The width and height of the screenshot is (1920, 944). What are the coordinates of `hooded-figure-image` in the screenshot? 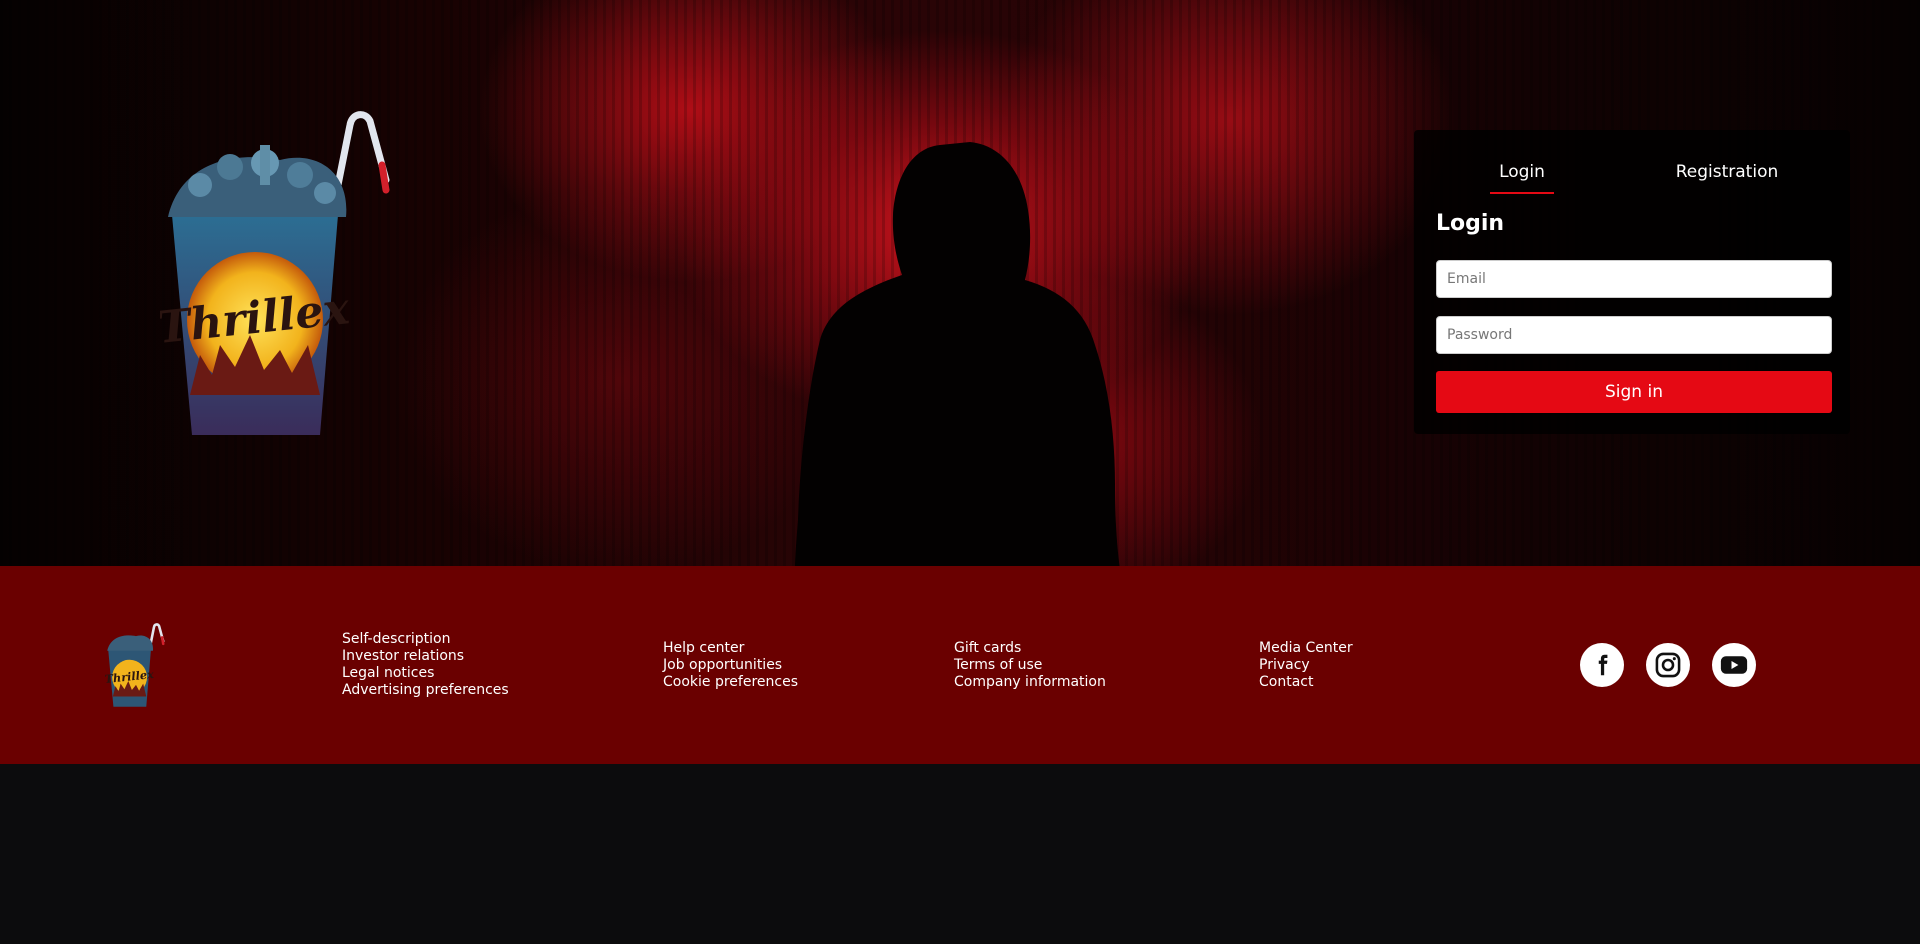 It's located at (957, 354).